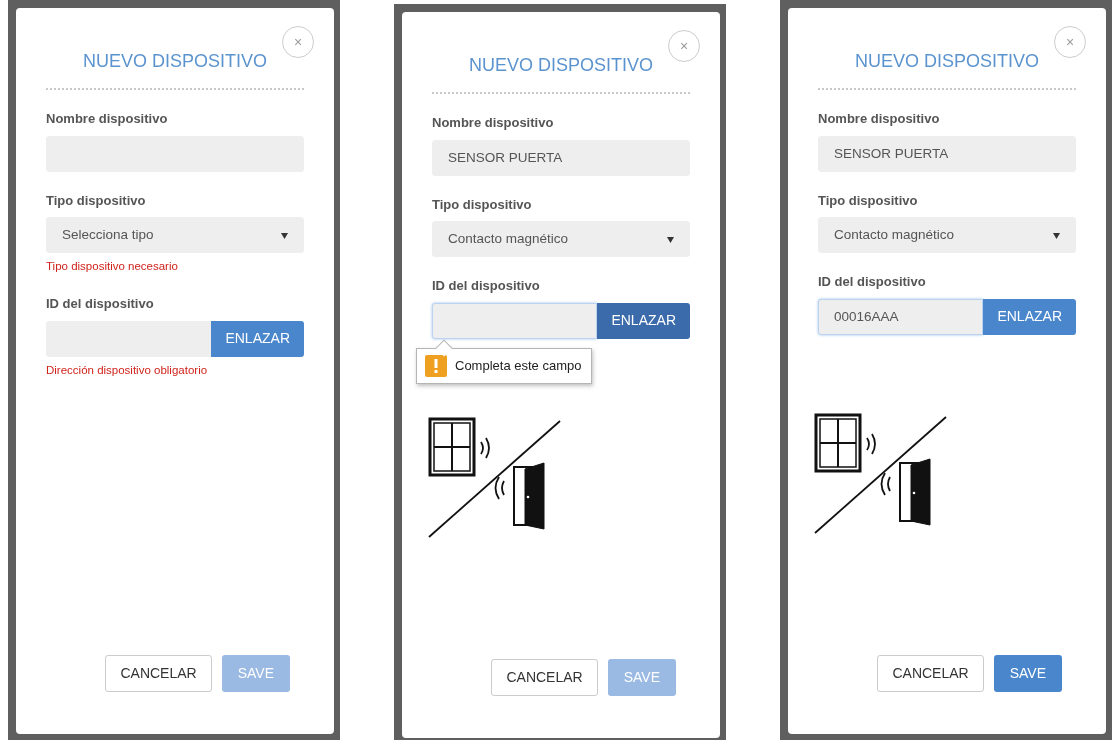  What do you see at coordinates (127, 370) in the screenshot?
I see `error-message: Dirección dispositivo obligatorio` at bounding box center [127, 370].